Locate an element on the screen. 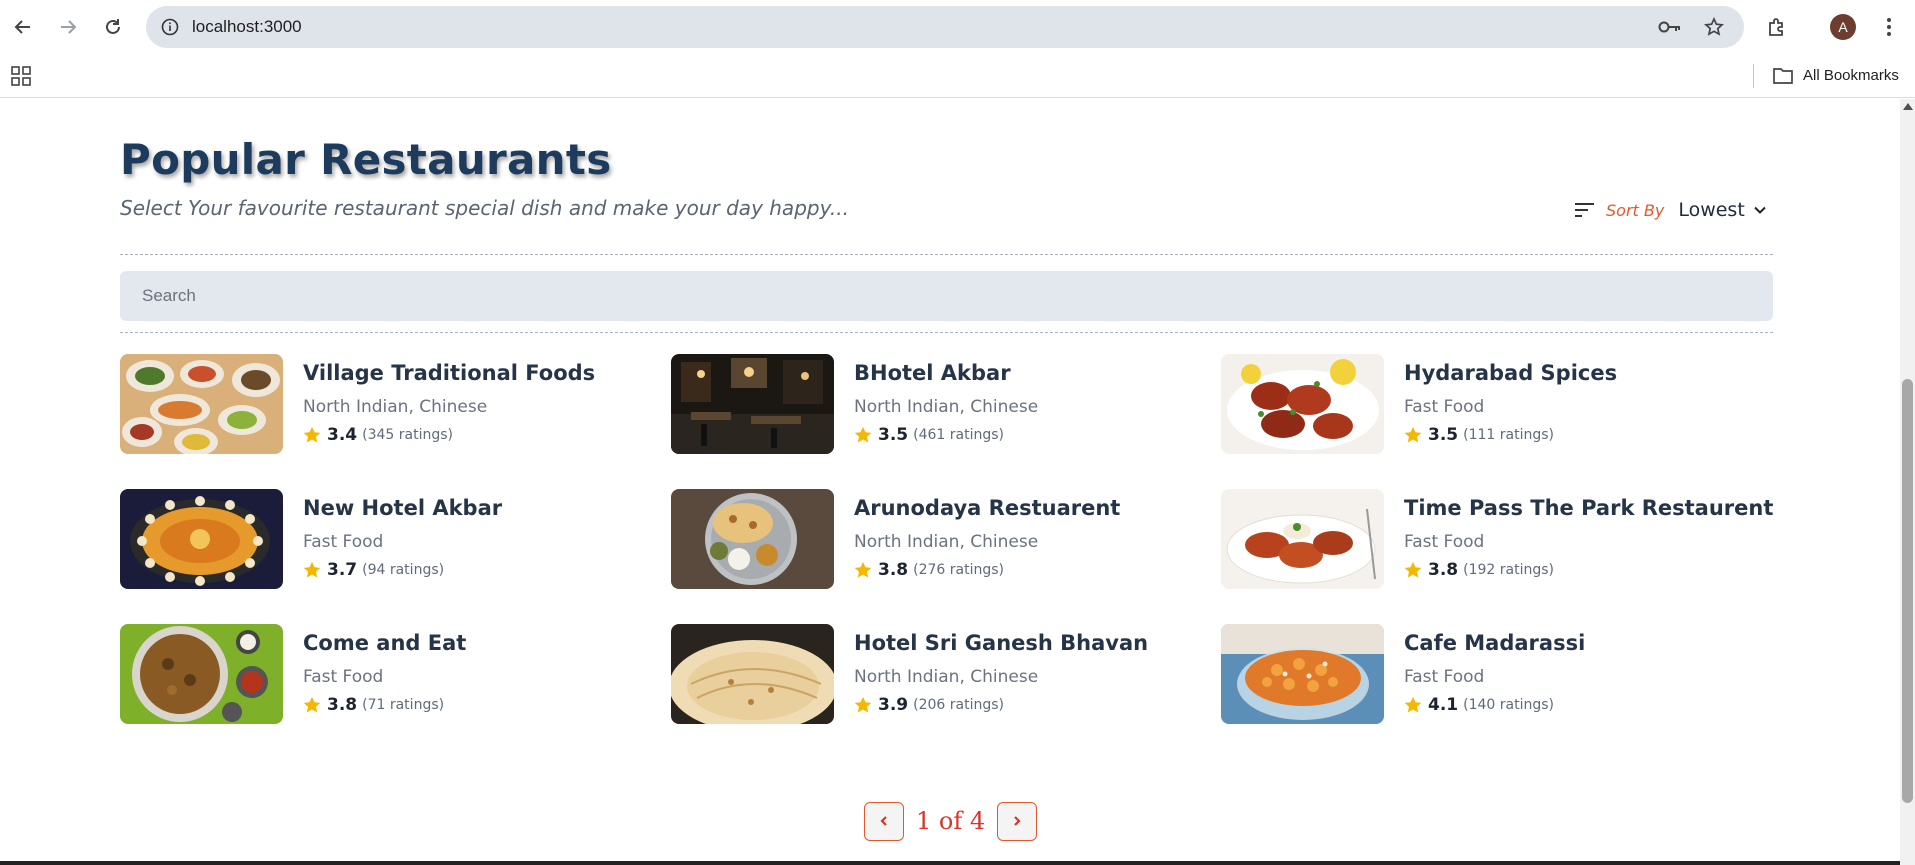 The width and height of the screenshot is (1915, 865). rating-count: (276 ratings) is located at coordinates (958, 570).